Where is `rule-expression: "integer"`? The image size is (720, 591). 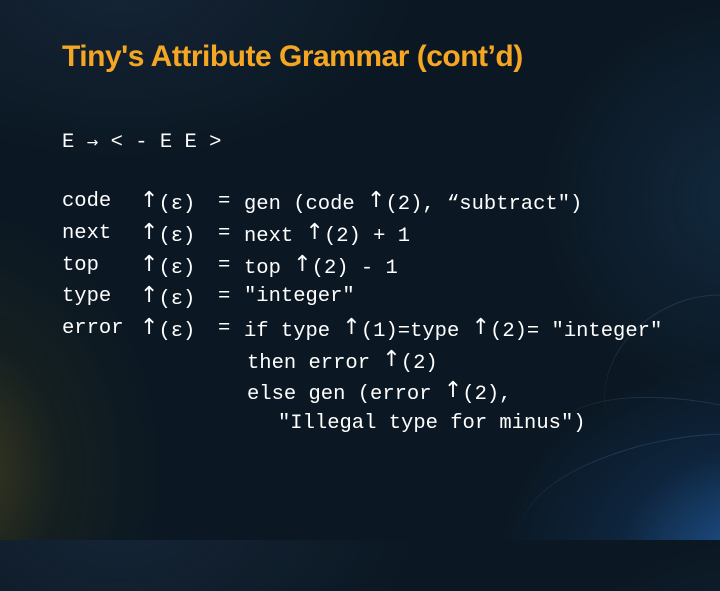
rule-expression: "integer" is located at coordinates (299, 301).